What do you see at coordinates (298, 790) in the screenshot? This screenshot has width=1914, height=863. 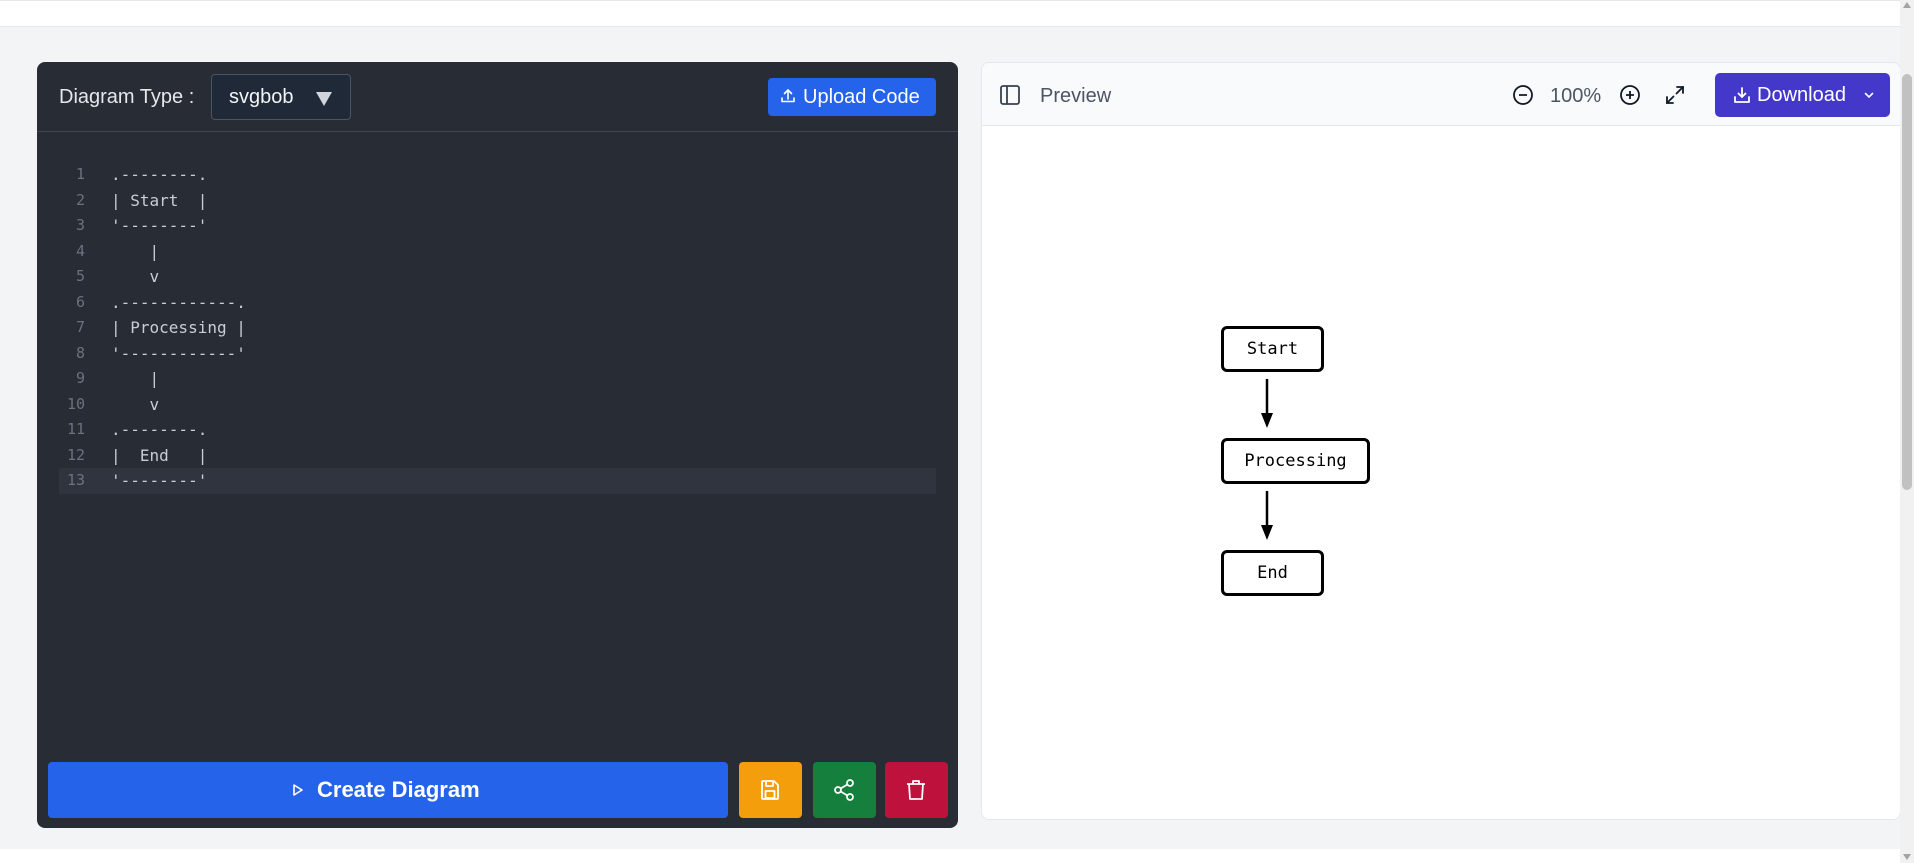 I see `play-icon` at bounding box center [298, 790].